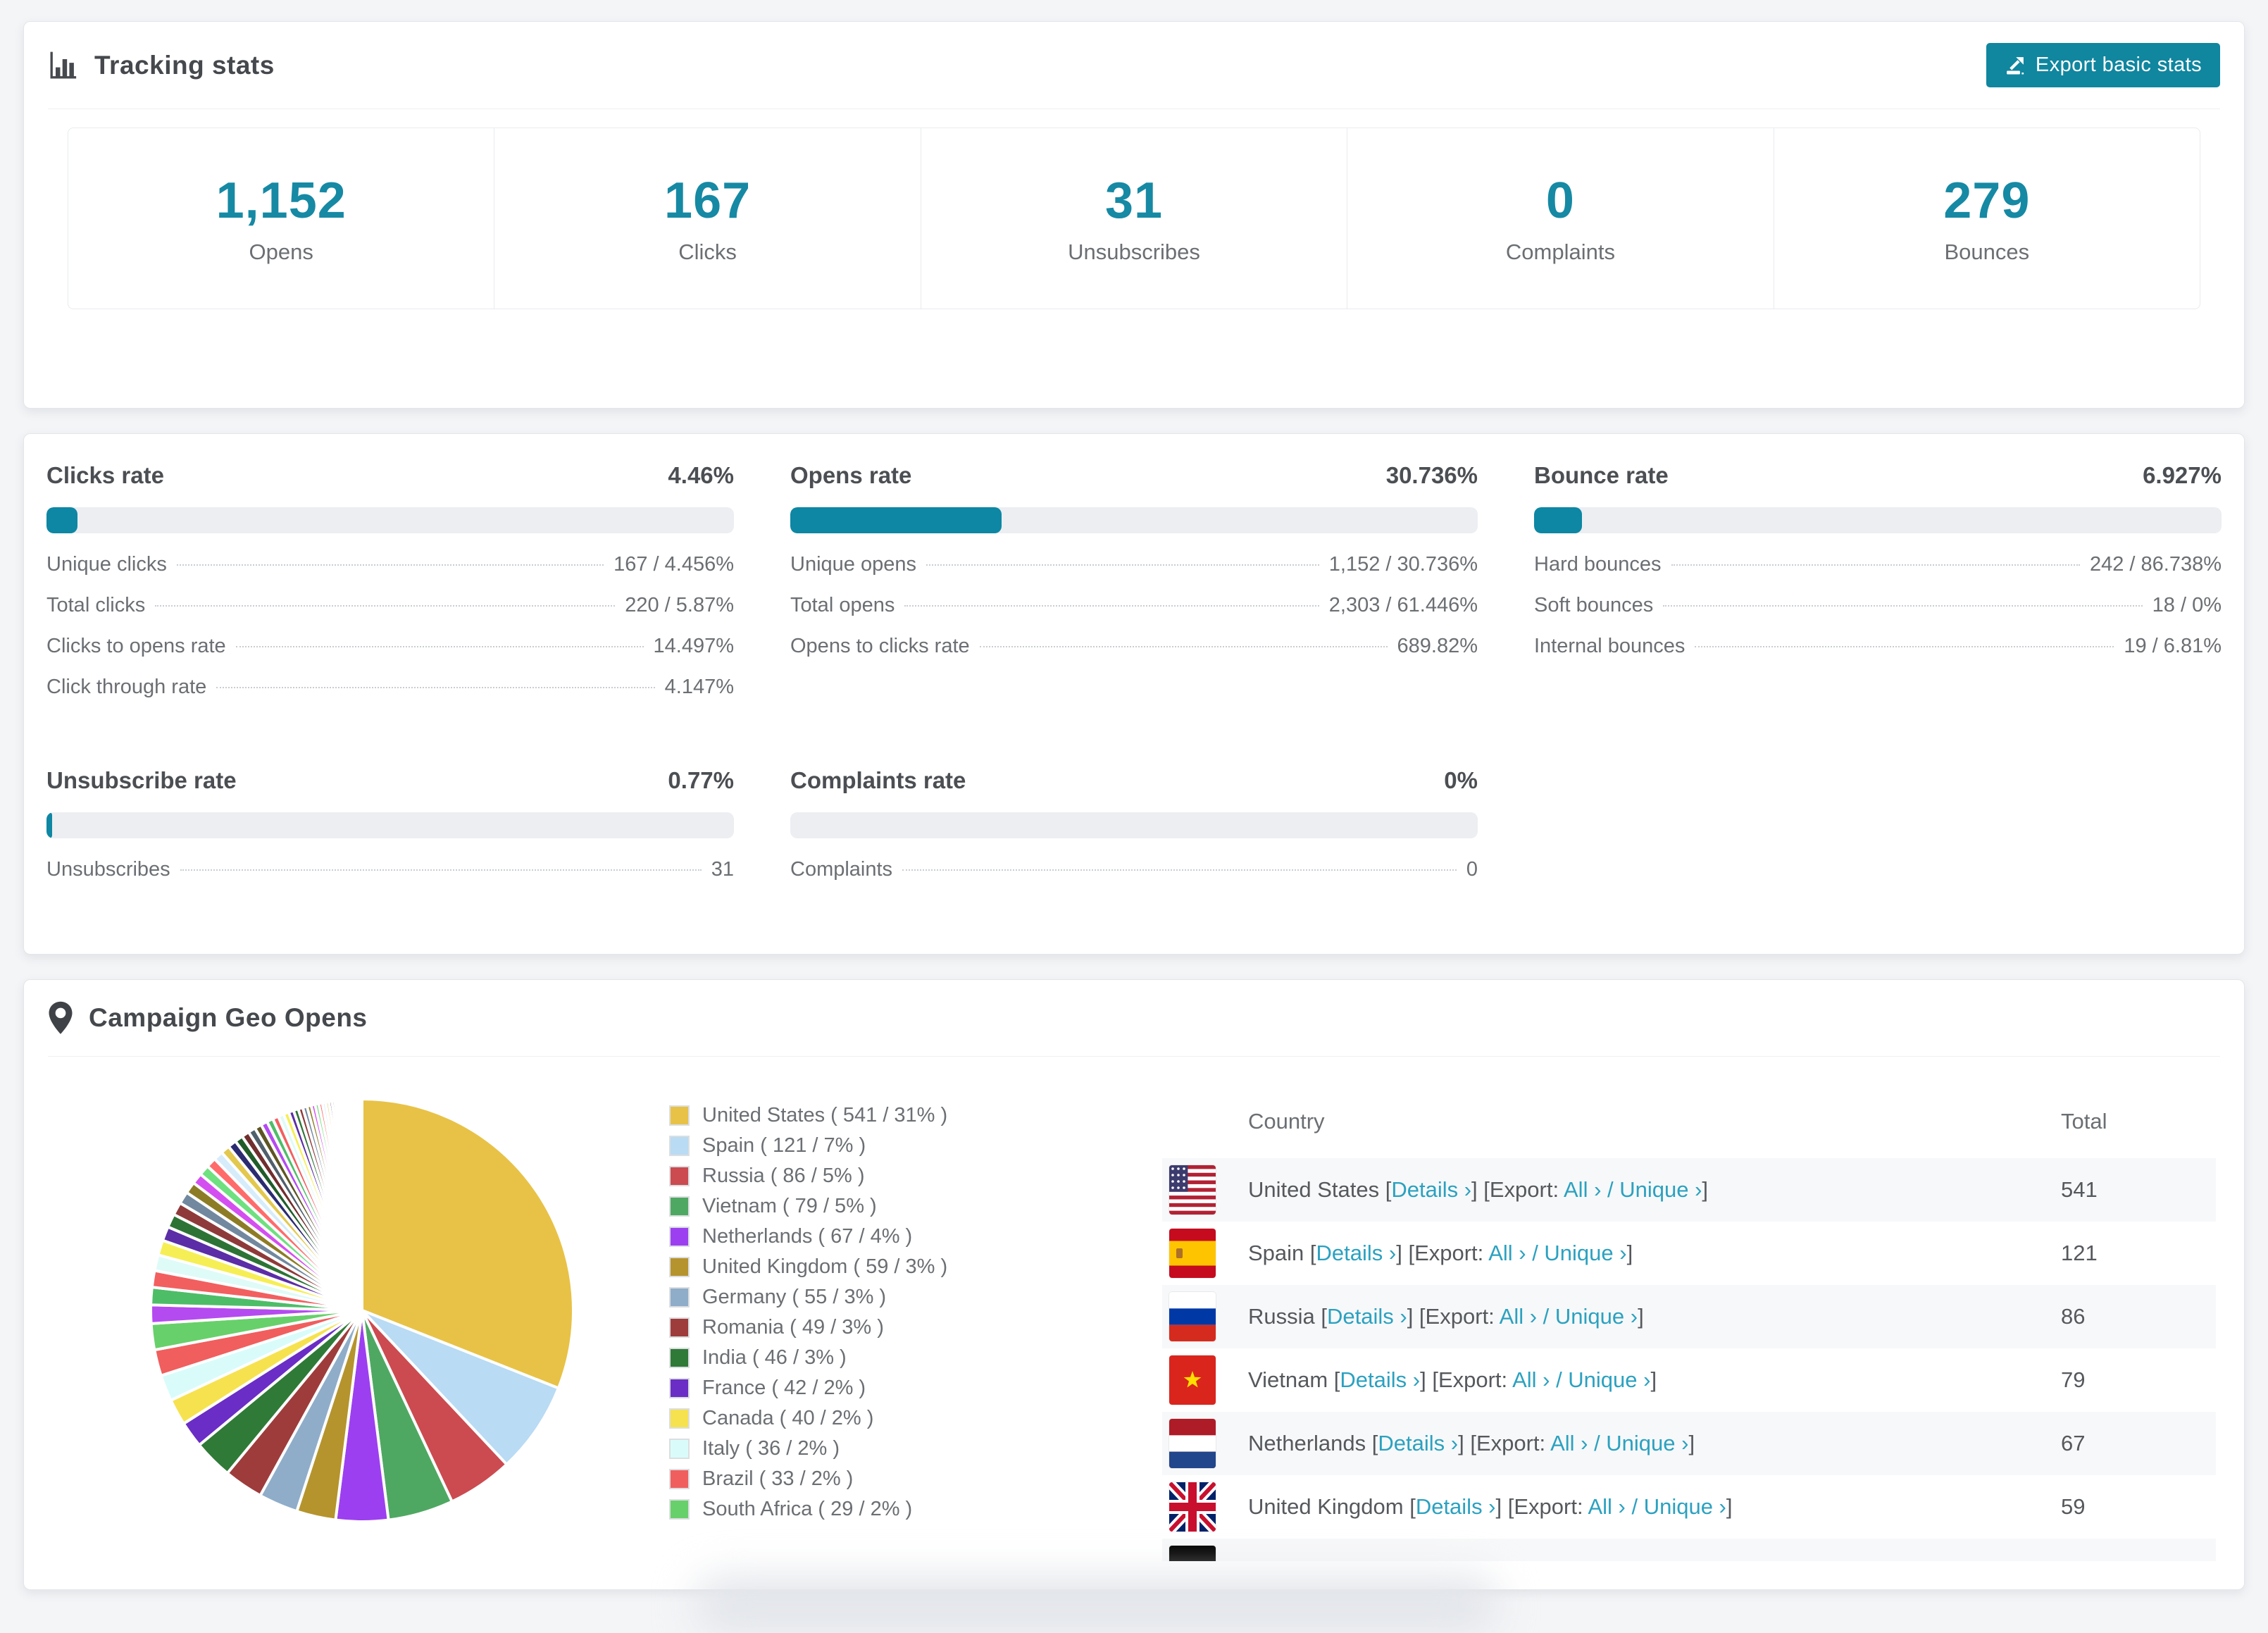 This screenshot has height=1633, width=2268. I want to click on rate-detail-row: Click through rate 4.147%, so click(390, 696).